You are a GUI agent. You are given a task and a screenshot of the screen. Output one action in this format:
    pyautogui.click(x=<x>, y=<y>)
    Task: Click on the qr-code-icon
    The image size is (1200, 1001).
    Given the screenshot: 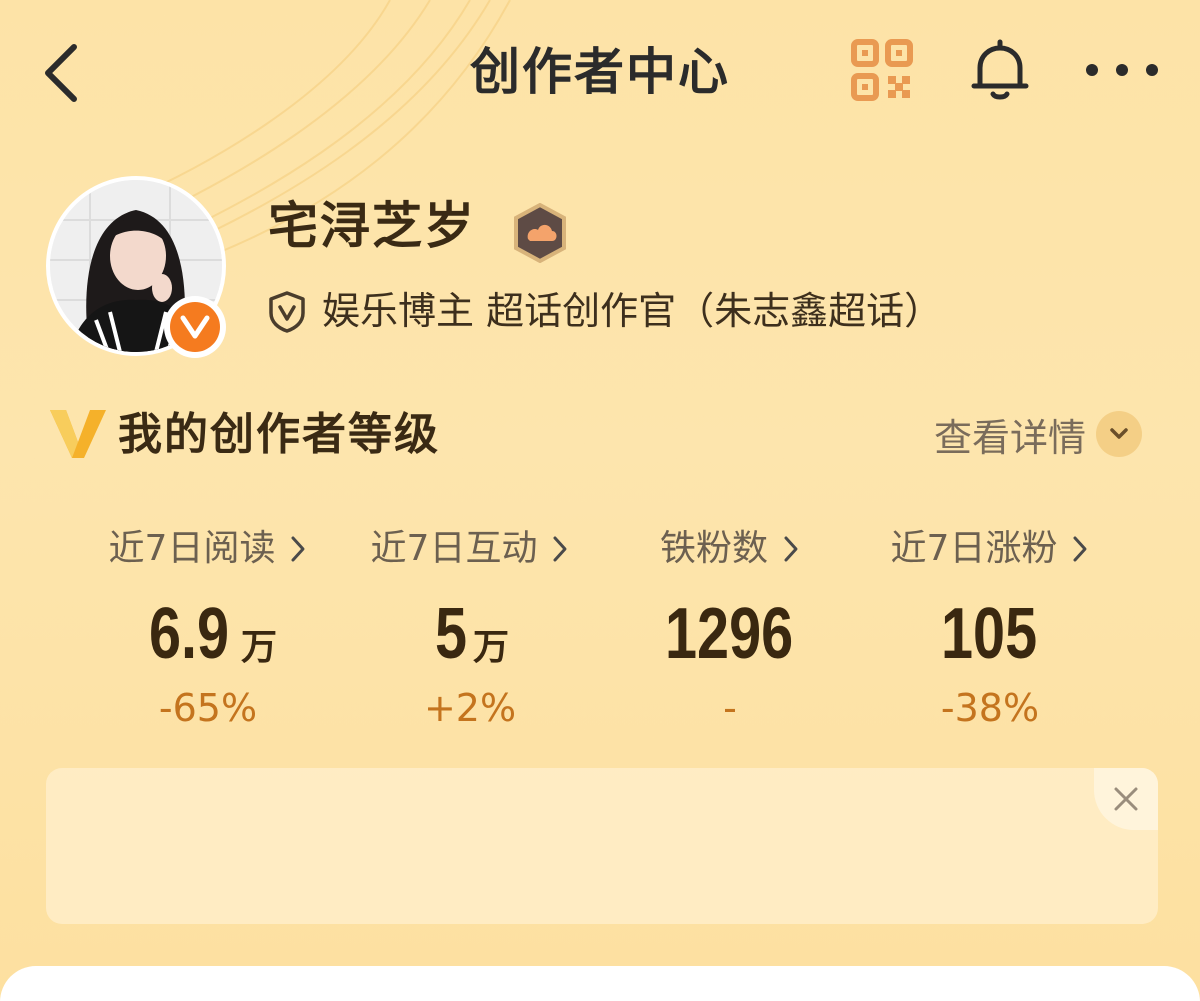 What is the action you would take?
    pyautogui.click(x=882, y=70)
    